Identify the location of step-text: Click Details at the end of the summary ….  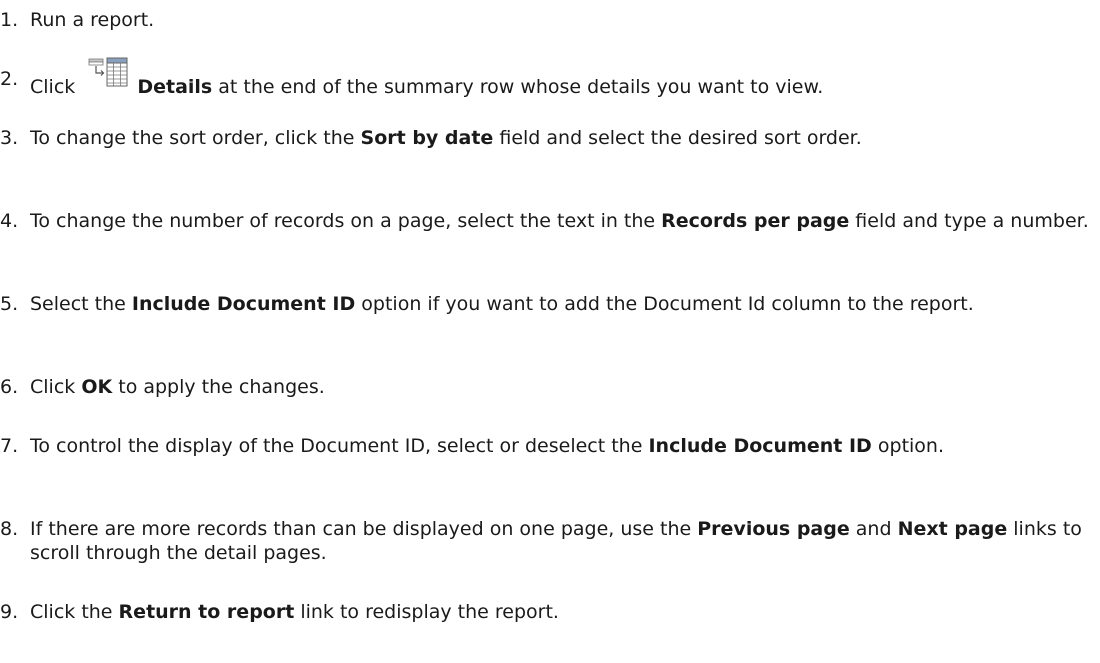
(563, 79).